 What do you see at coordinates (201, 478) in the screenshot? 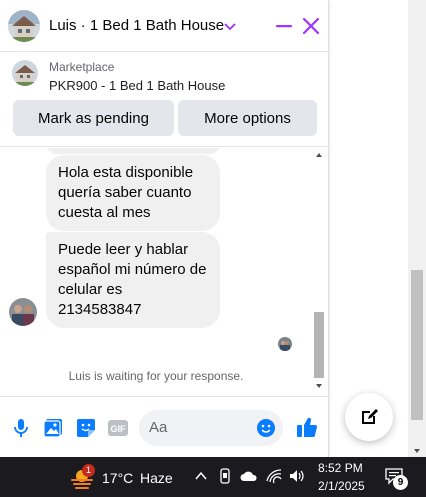
I see `chevron-up-icon` at bounding box center [201, 478].